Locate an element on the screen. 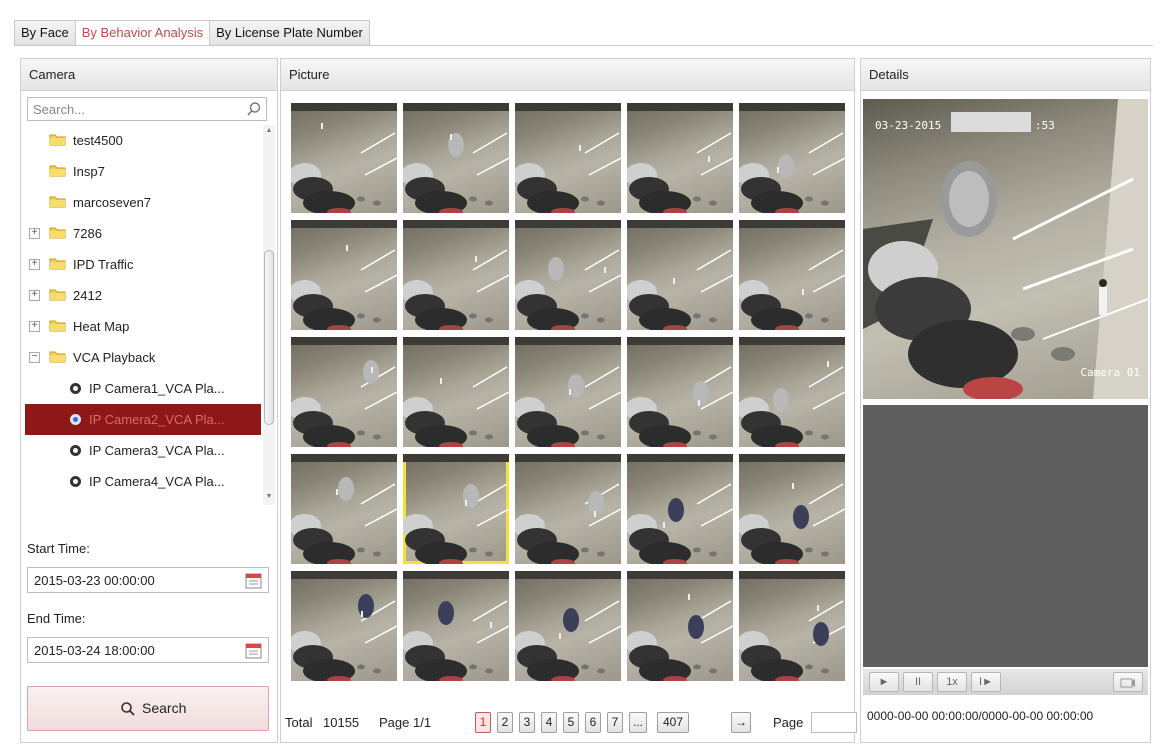 The width and height of the screenshot is (1165, 751). page-number-button: 5 is located at coordinates (571, 722).